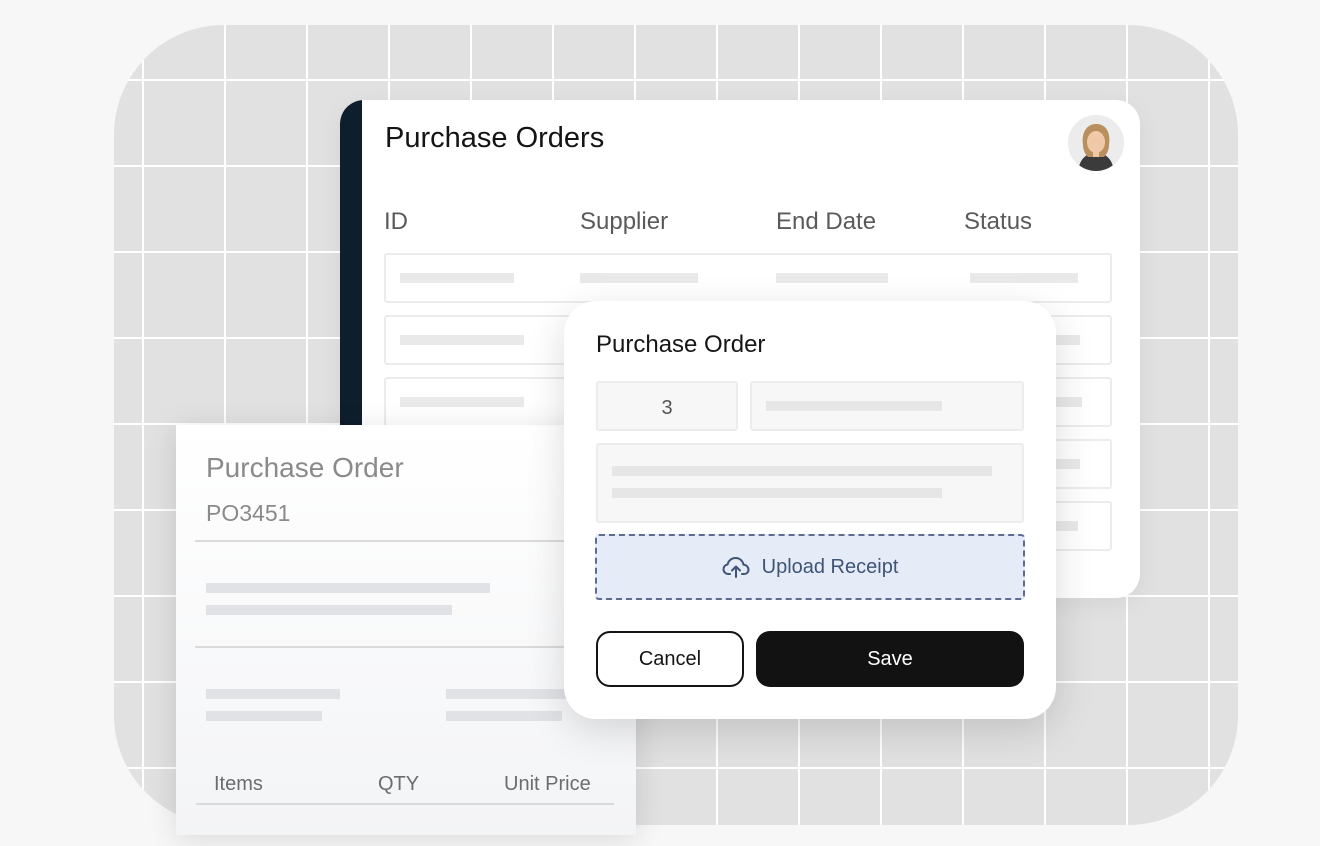 The height and width of the screenshot is (846, 1320). Describe the element at coordinates (238, 784) in the screenshot. I see `column-items: Items` at that location.